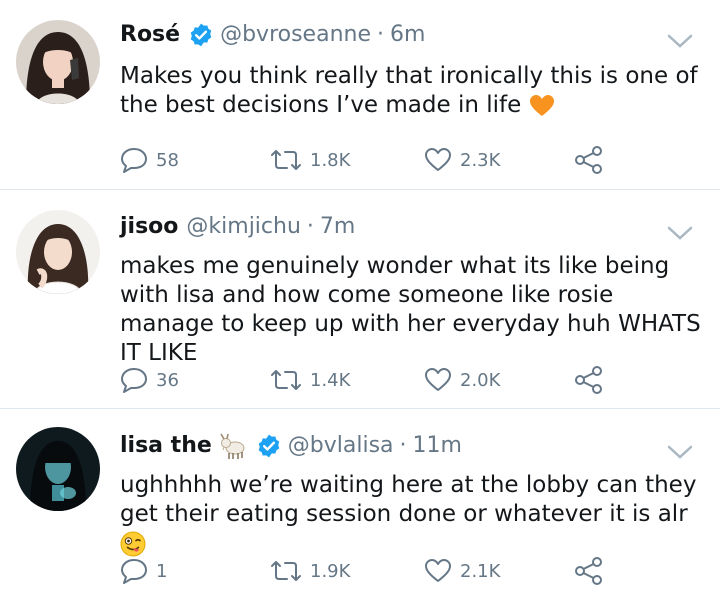  I want to click on goat-icon, so click(233, 446).